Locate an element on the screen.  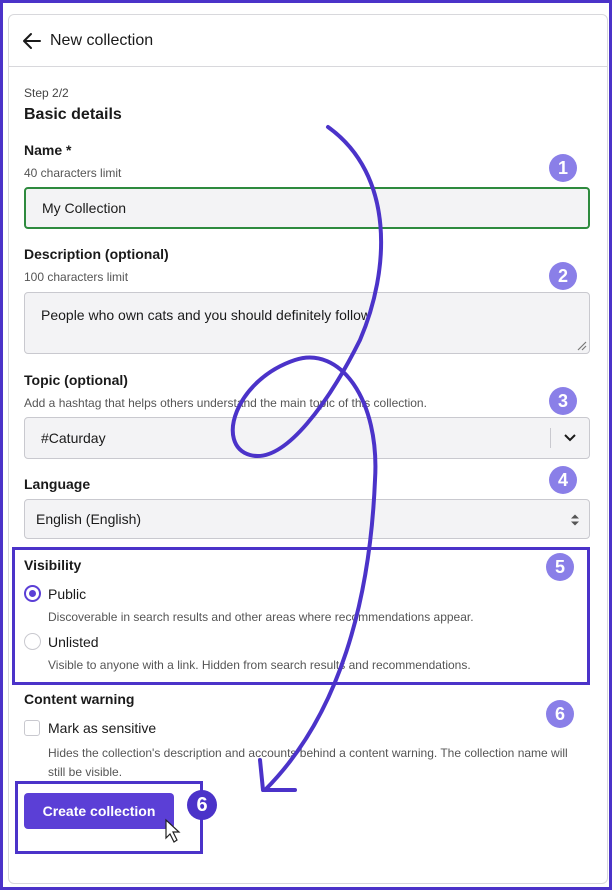
annotation-badge-6: 6 is located at coordinates (560, 714).